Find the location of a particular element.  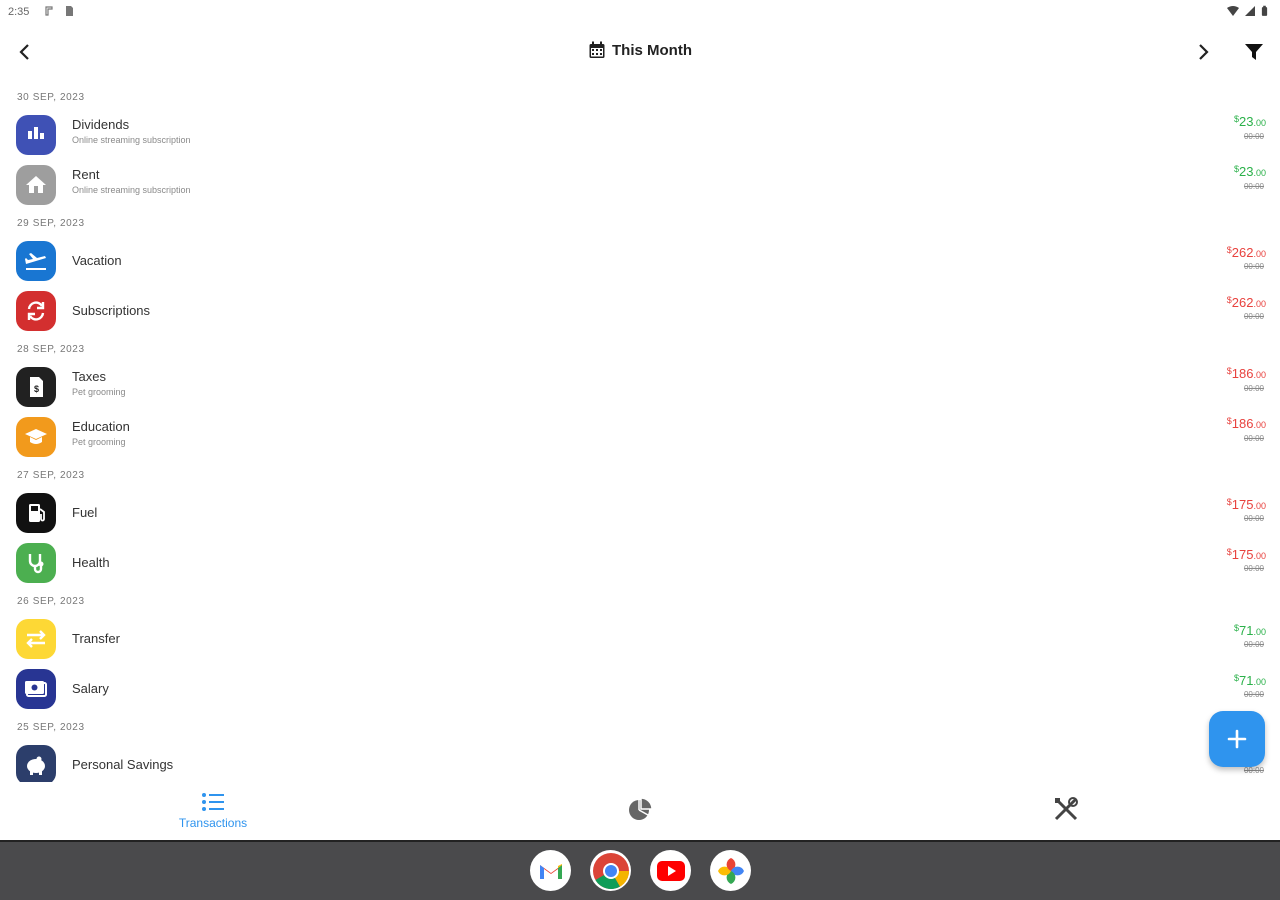

add-transaction-button is located at coordinates (1237, 739).